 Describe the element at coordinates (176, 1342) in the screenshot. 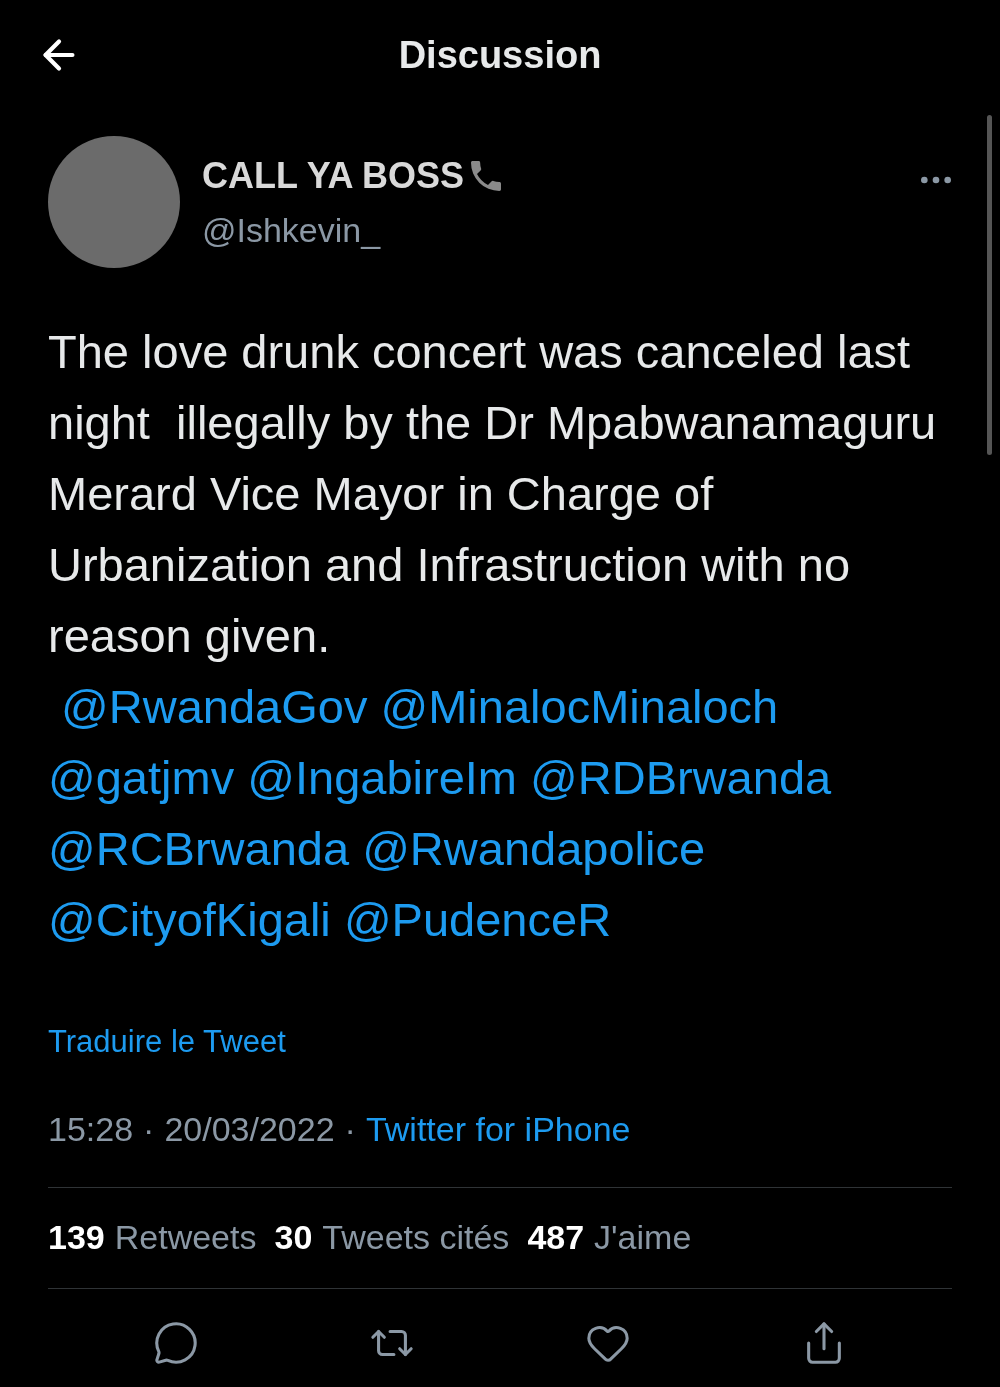

I see `reply-icon` at that location.